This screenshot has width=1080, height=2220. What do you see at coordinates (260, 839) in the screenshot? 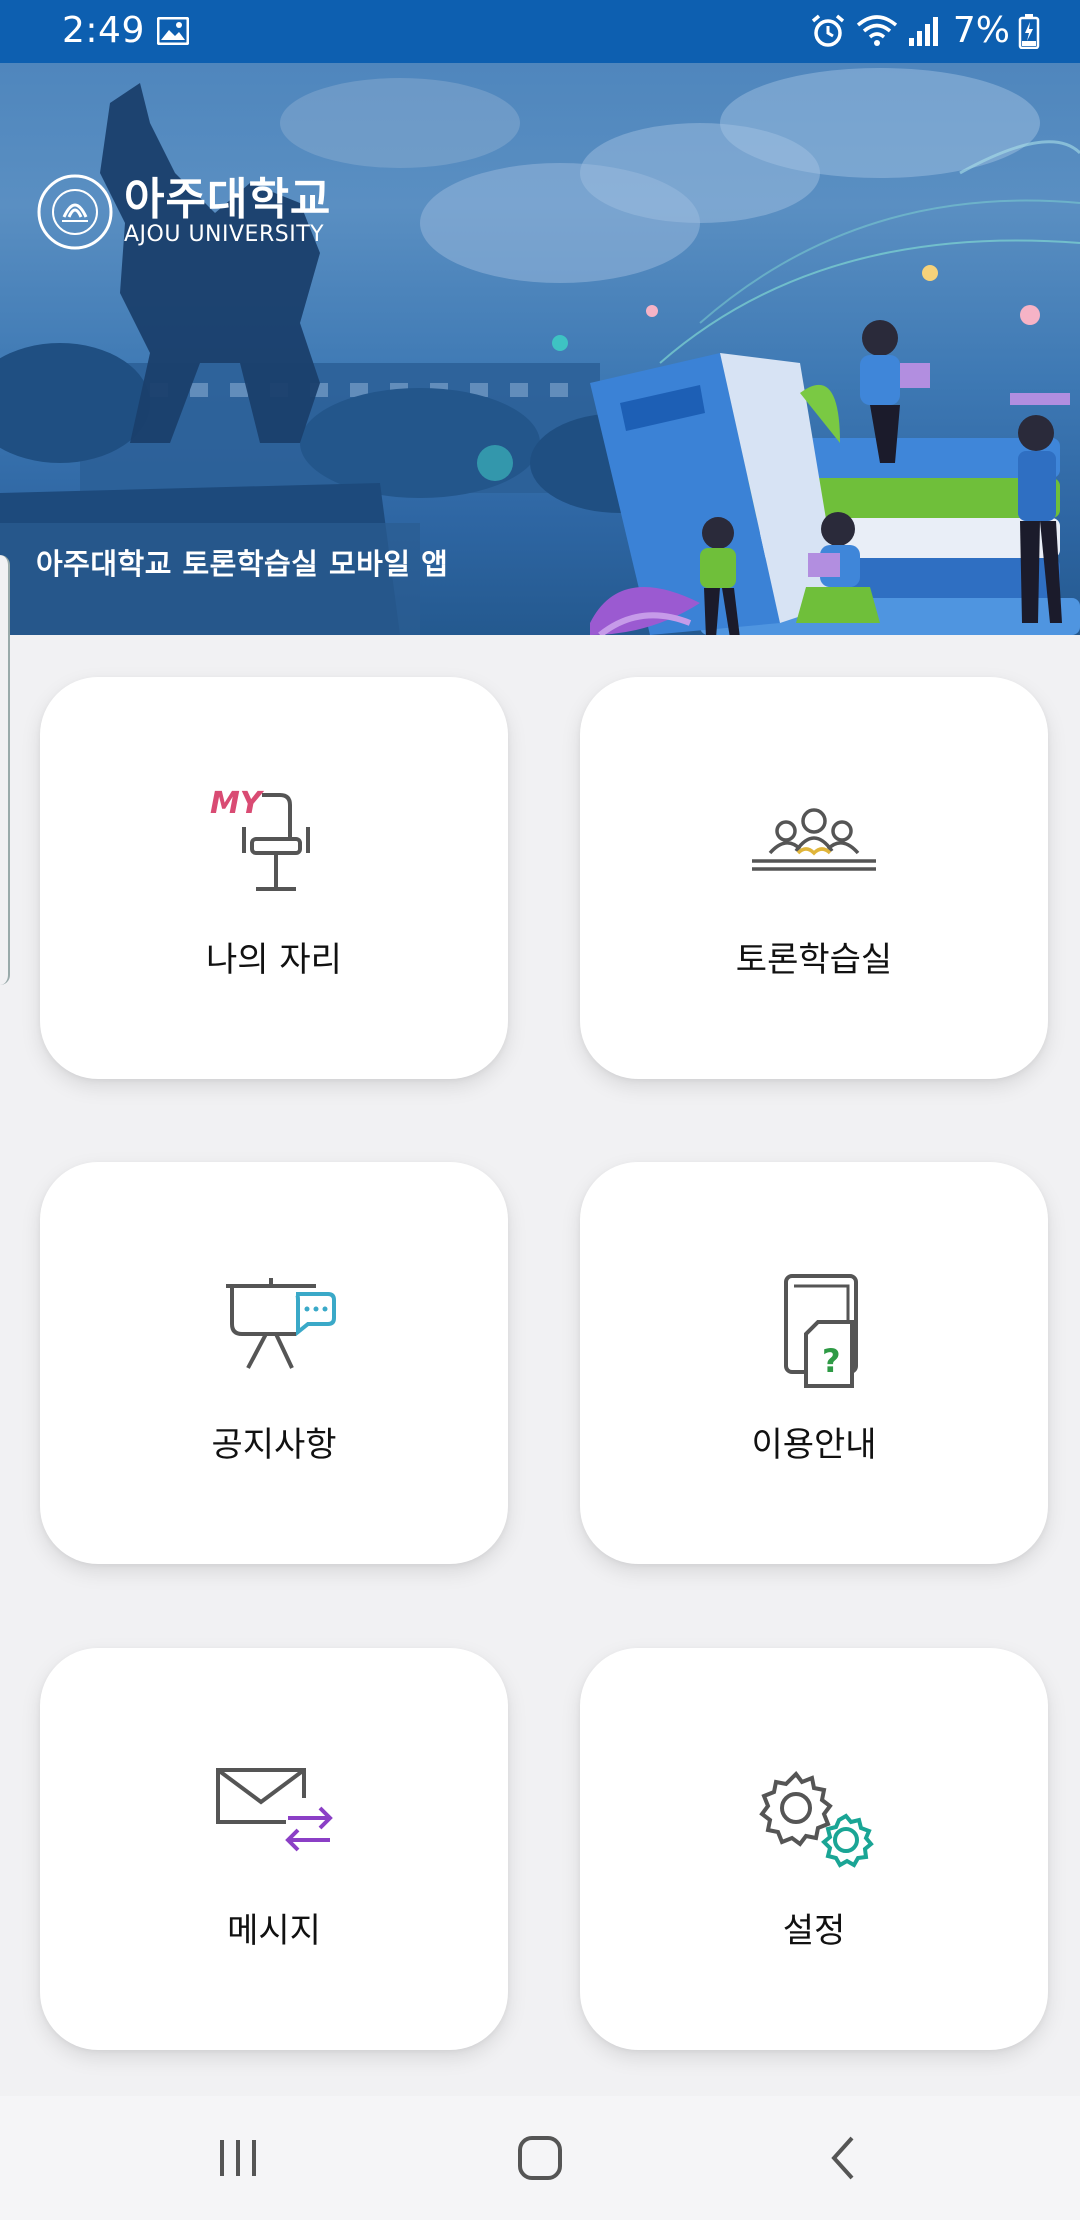
I see `my-seat-chair-icon: MY` at bounding box center [260, 839].